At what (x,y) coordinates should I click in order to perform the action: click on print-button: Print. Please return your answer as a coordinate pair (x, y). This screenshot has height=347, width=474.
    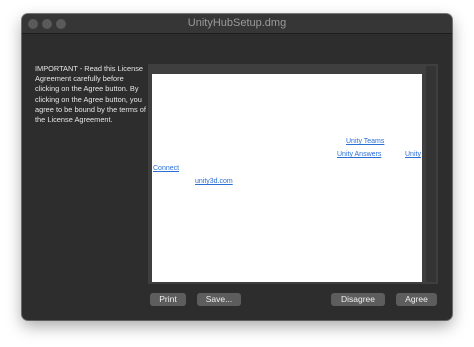
    Looking at the image, I should click on (168, 299).